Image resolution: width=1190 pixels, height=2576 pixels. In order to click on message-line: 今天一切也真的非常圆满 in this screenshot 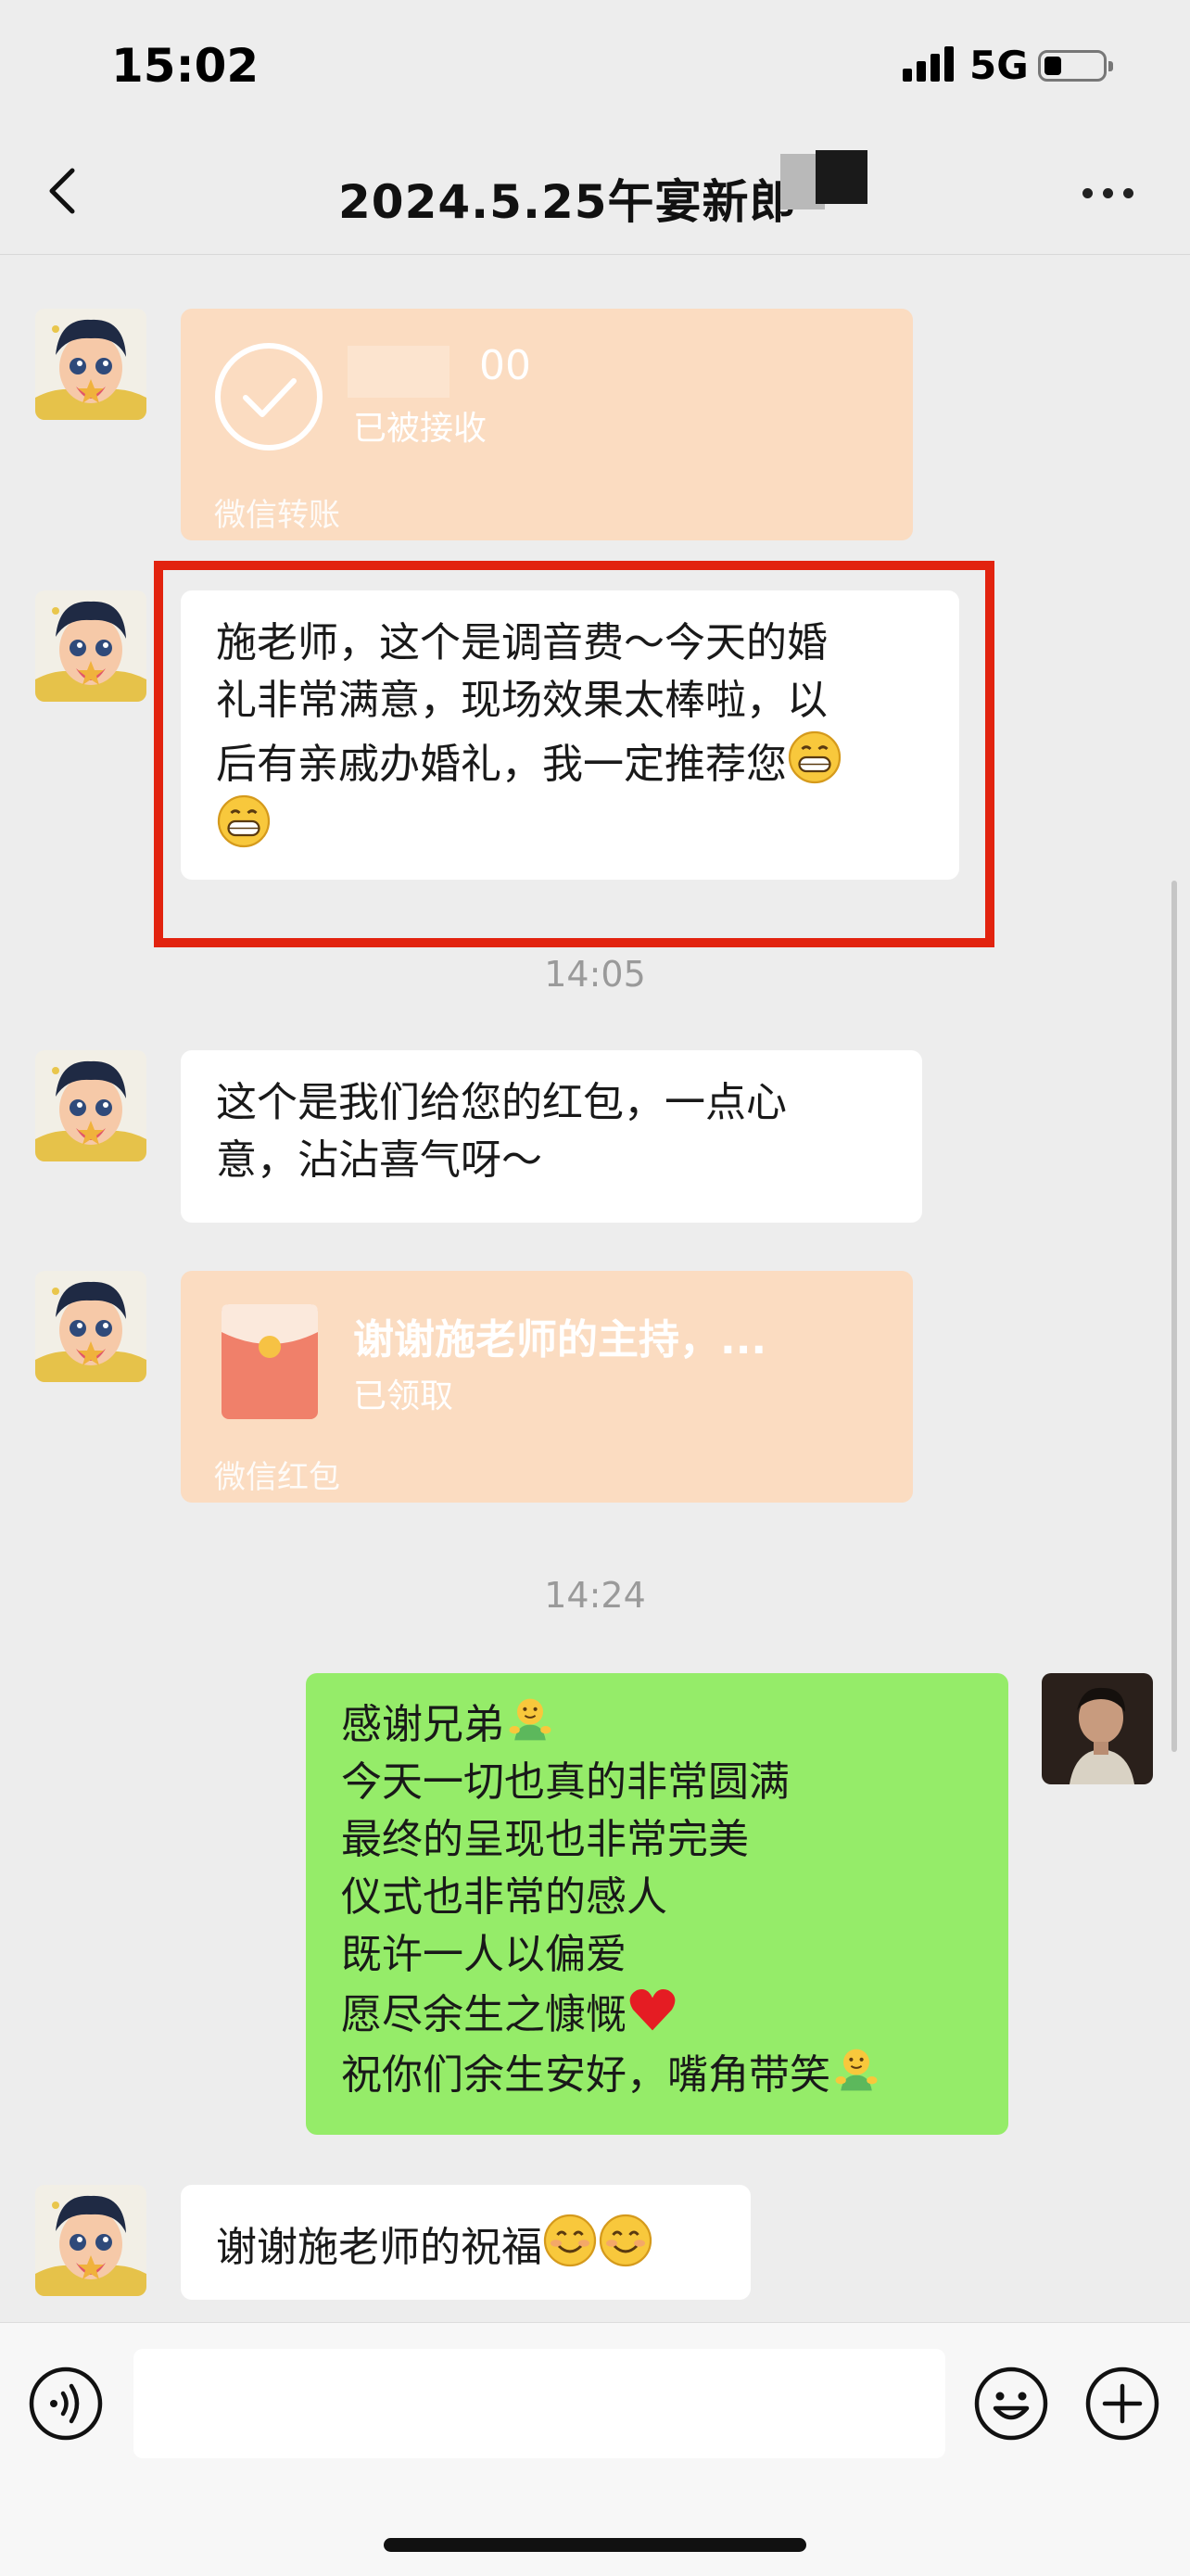, I will do `click(565, 1782)`.